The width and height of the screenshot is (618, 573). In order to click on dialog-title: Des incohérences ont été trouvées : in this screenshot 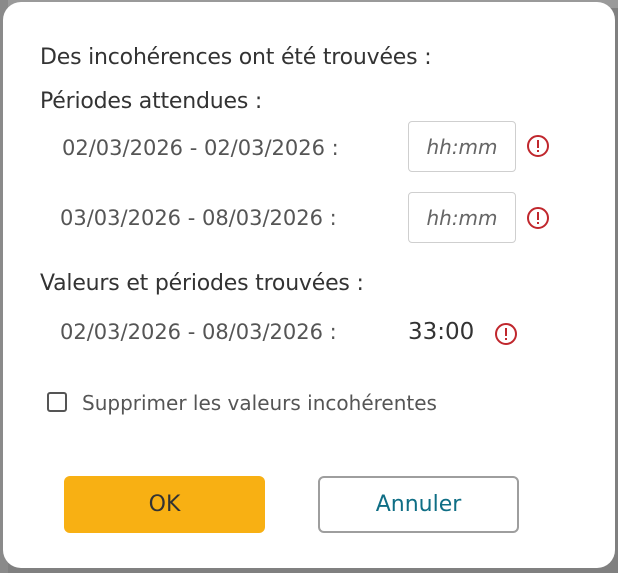, I will do `click(236, 57)`.